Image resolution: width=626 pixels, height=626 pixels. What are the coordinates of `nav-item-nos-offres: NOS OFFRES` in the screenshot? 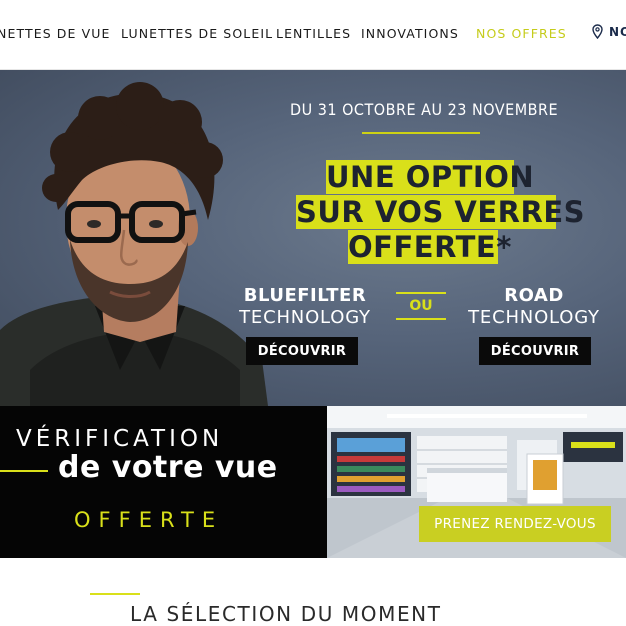 It's located at (521, 33).